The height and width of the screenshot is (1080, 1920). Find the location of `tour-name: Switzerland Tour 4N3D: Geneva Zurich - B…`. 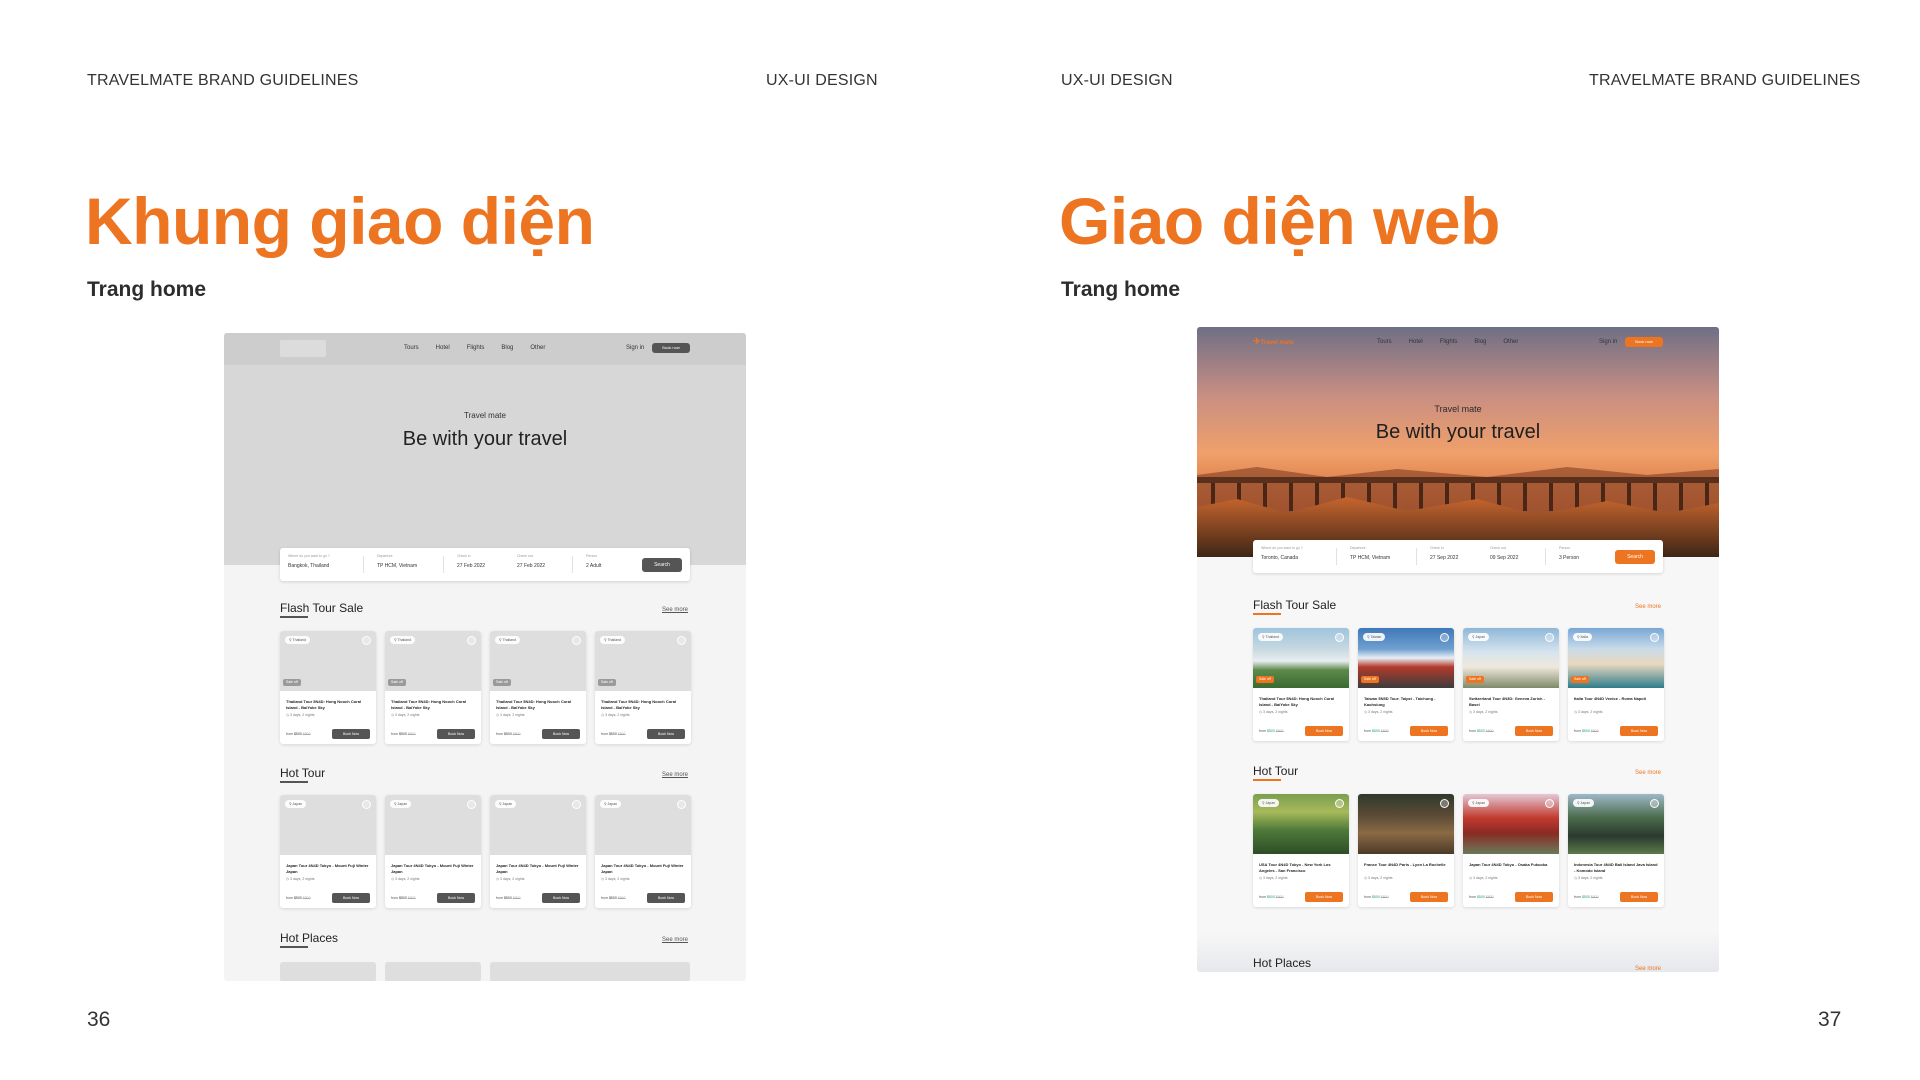

tour-name: Switzerland Tour 4N3D: Geneva Zurich - B… is located at coordinates (1507, 701).